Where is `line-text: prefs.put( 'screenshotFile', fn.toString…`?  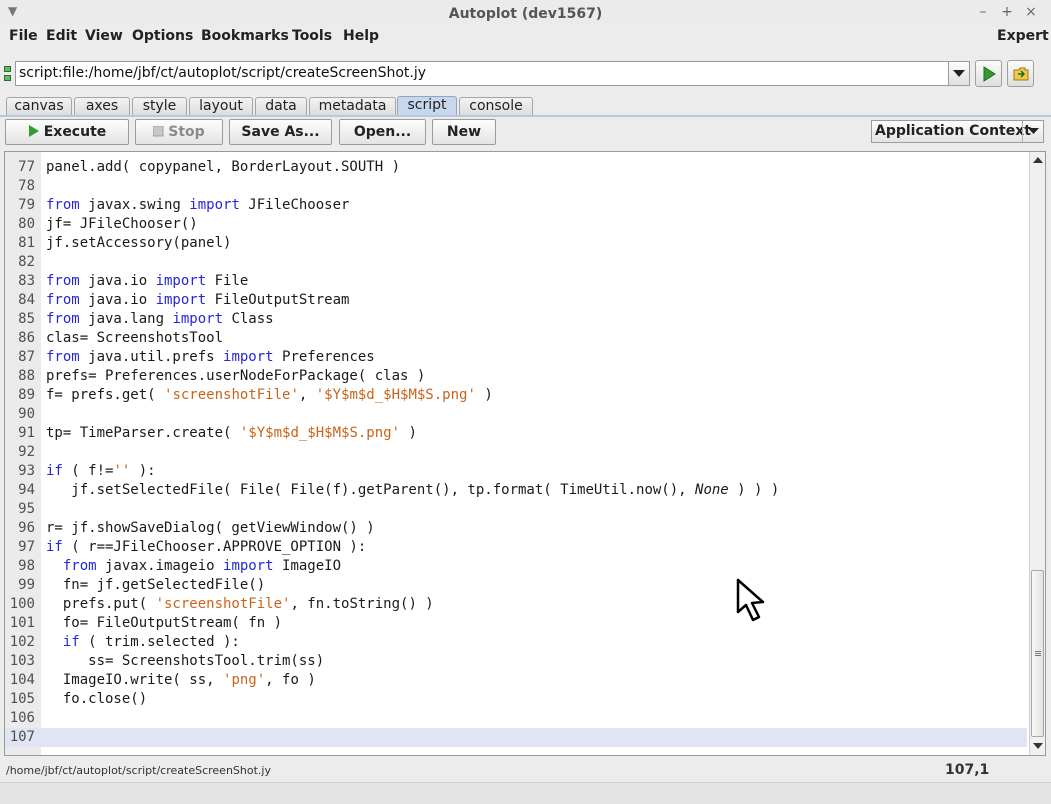 line-text: prefs.put( 'screenshotFile', fn.toString… is located at coordinates (240, 604).